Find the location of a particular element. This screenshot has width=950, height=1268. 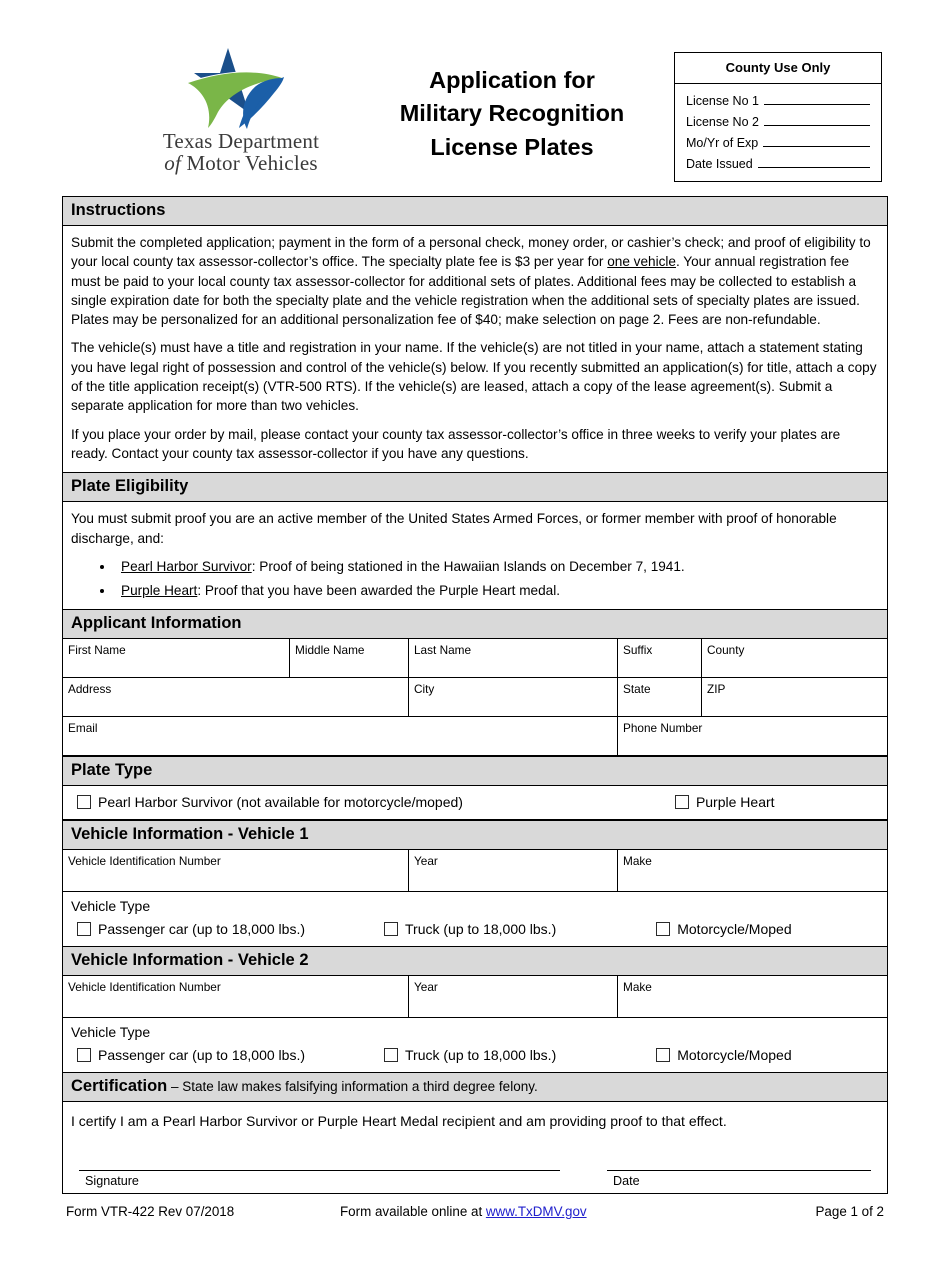

txdmv-website-link: www.TxDMV.gov is located at coordinates (536, 1211).